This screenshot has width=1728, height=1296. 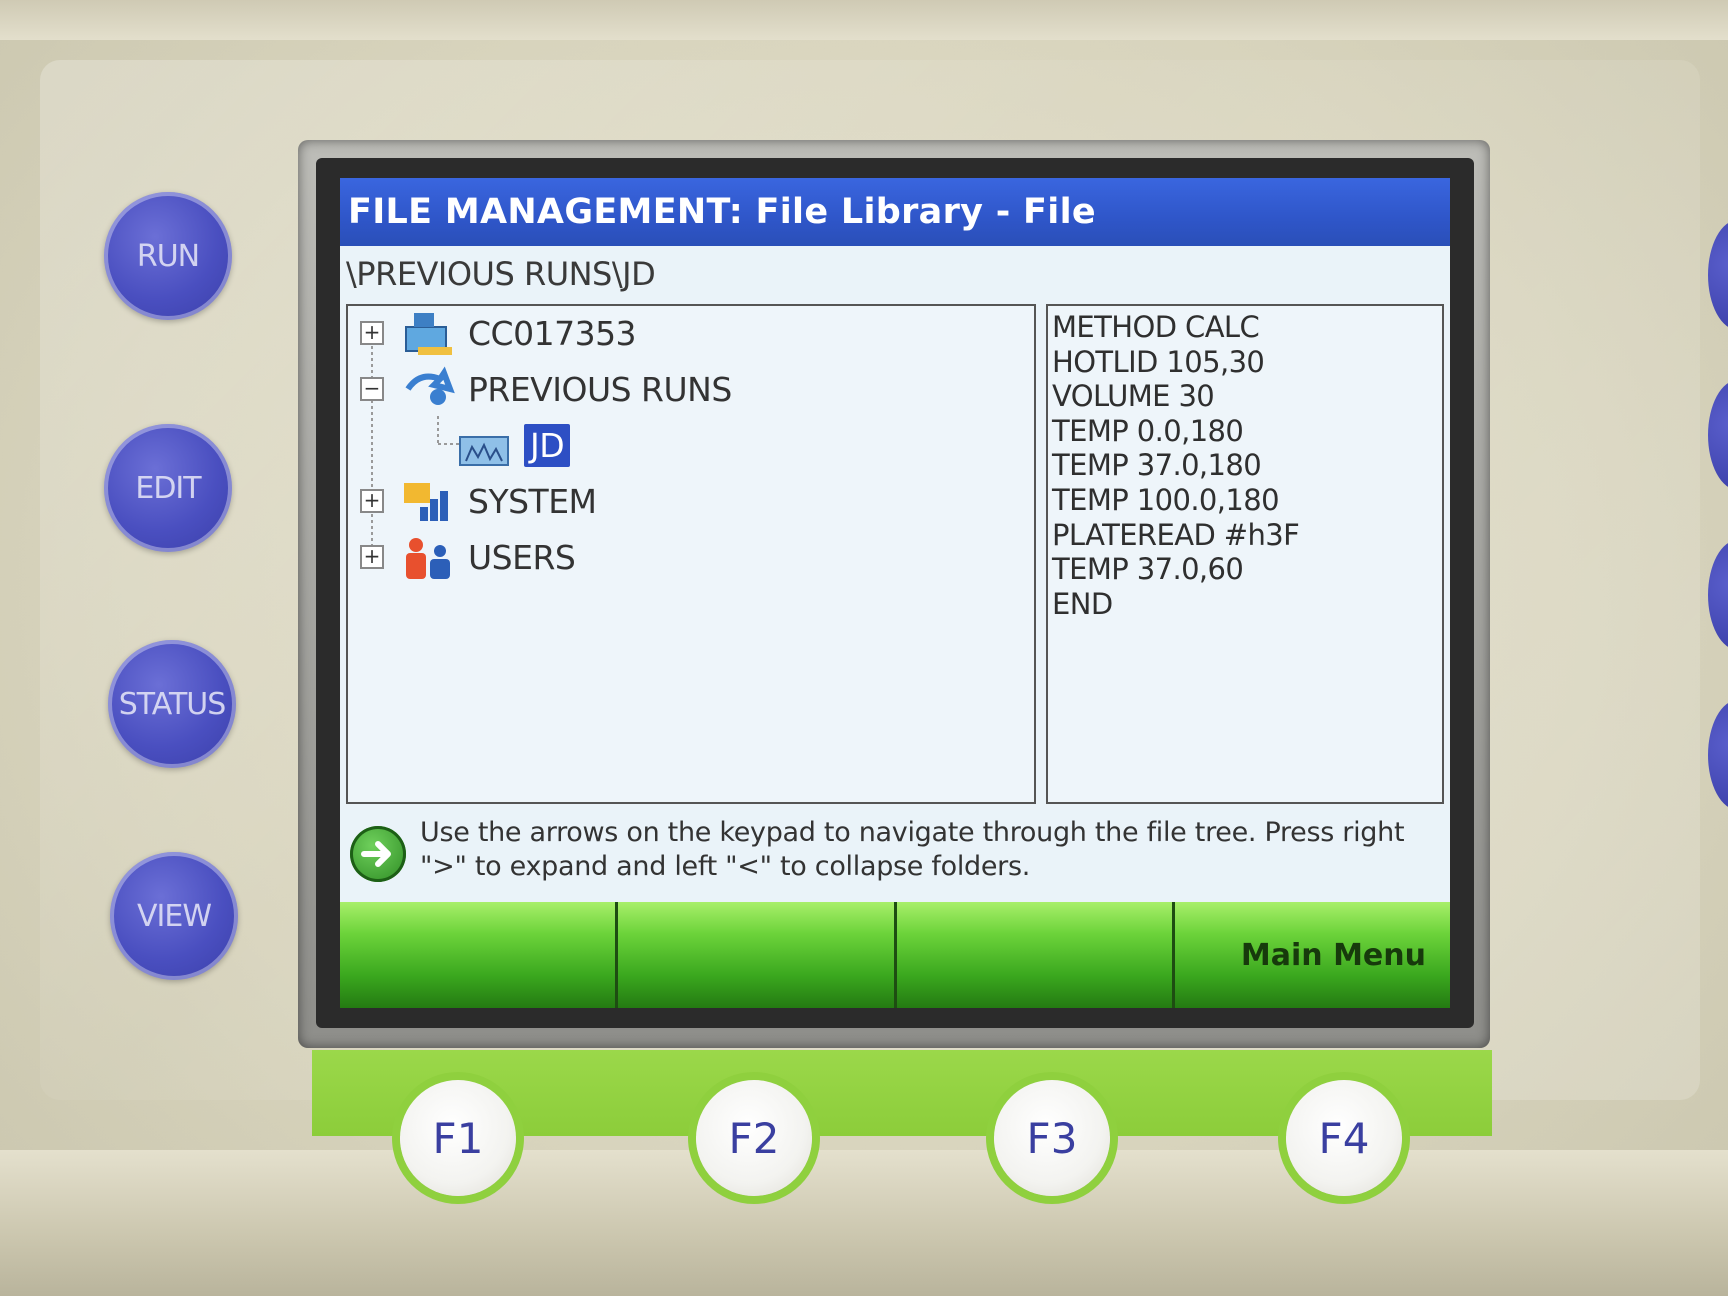 I want to click on f1-key: F1, so click(x=458, y=1138).